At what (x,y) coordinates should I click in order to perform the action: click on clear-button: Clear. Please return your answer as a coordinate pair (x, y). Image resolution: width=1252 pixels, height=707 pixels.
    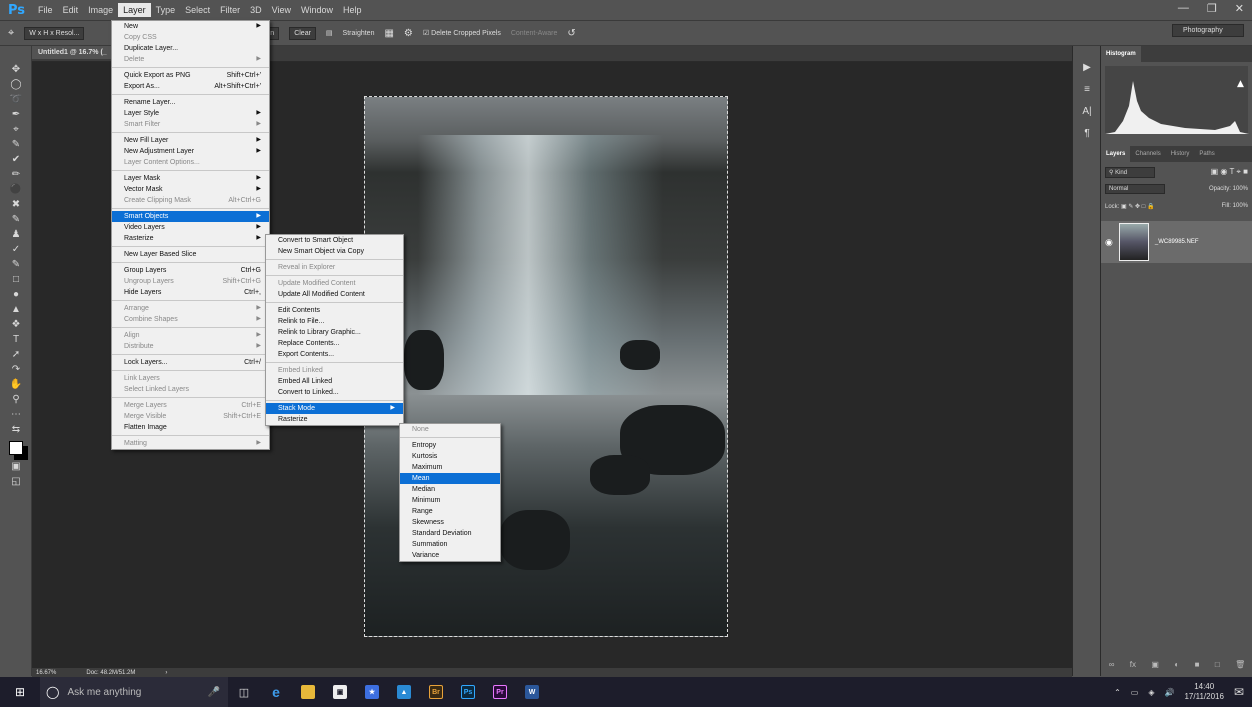
    Looking at the image, I should click on (302, 33).